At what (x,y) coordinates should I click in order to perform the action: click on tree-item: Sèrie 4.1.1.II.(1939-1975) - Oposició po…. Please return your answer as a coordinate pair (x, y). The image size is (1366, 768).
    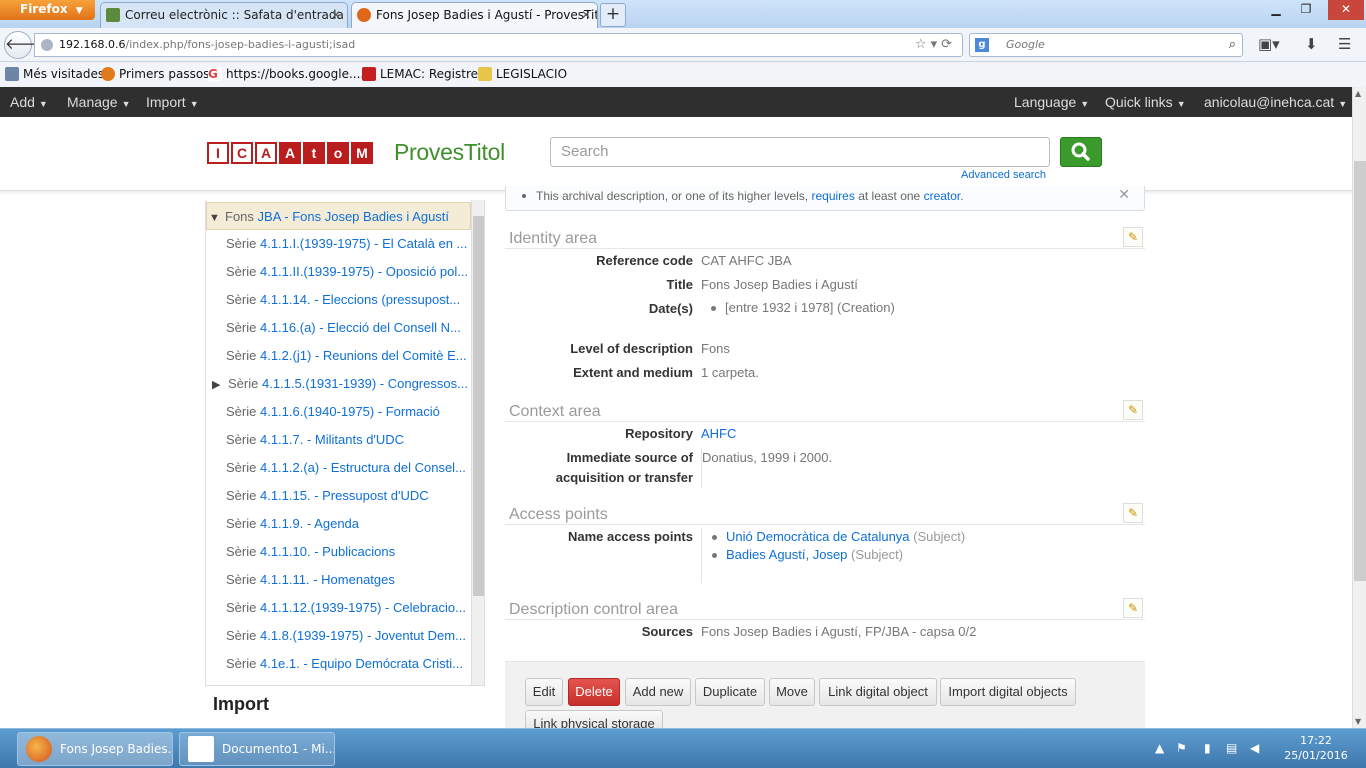
    Looking at the image, I should click on (338, 272).